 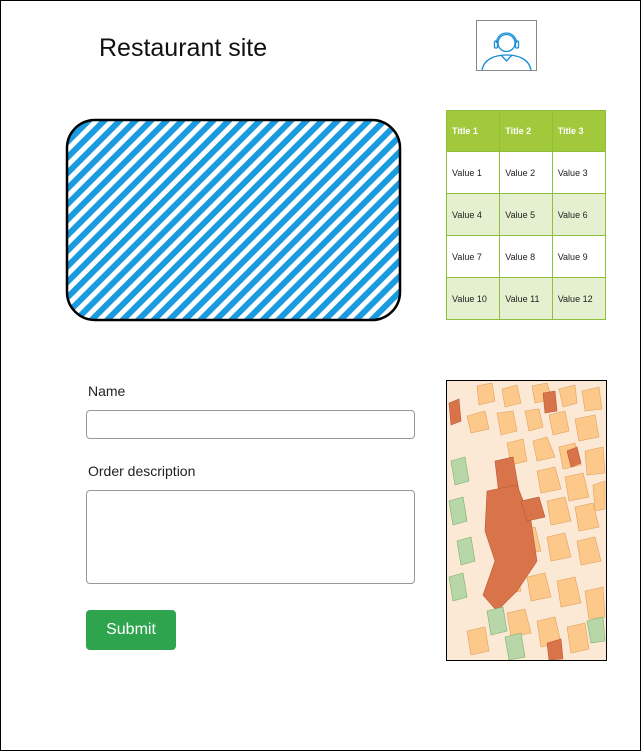 What do you see at coordinates (473, 172) in the screenshot?
I see `table-cell: Value 1` at bounding box center [473, 172].